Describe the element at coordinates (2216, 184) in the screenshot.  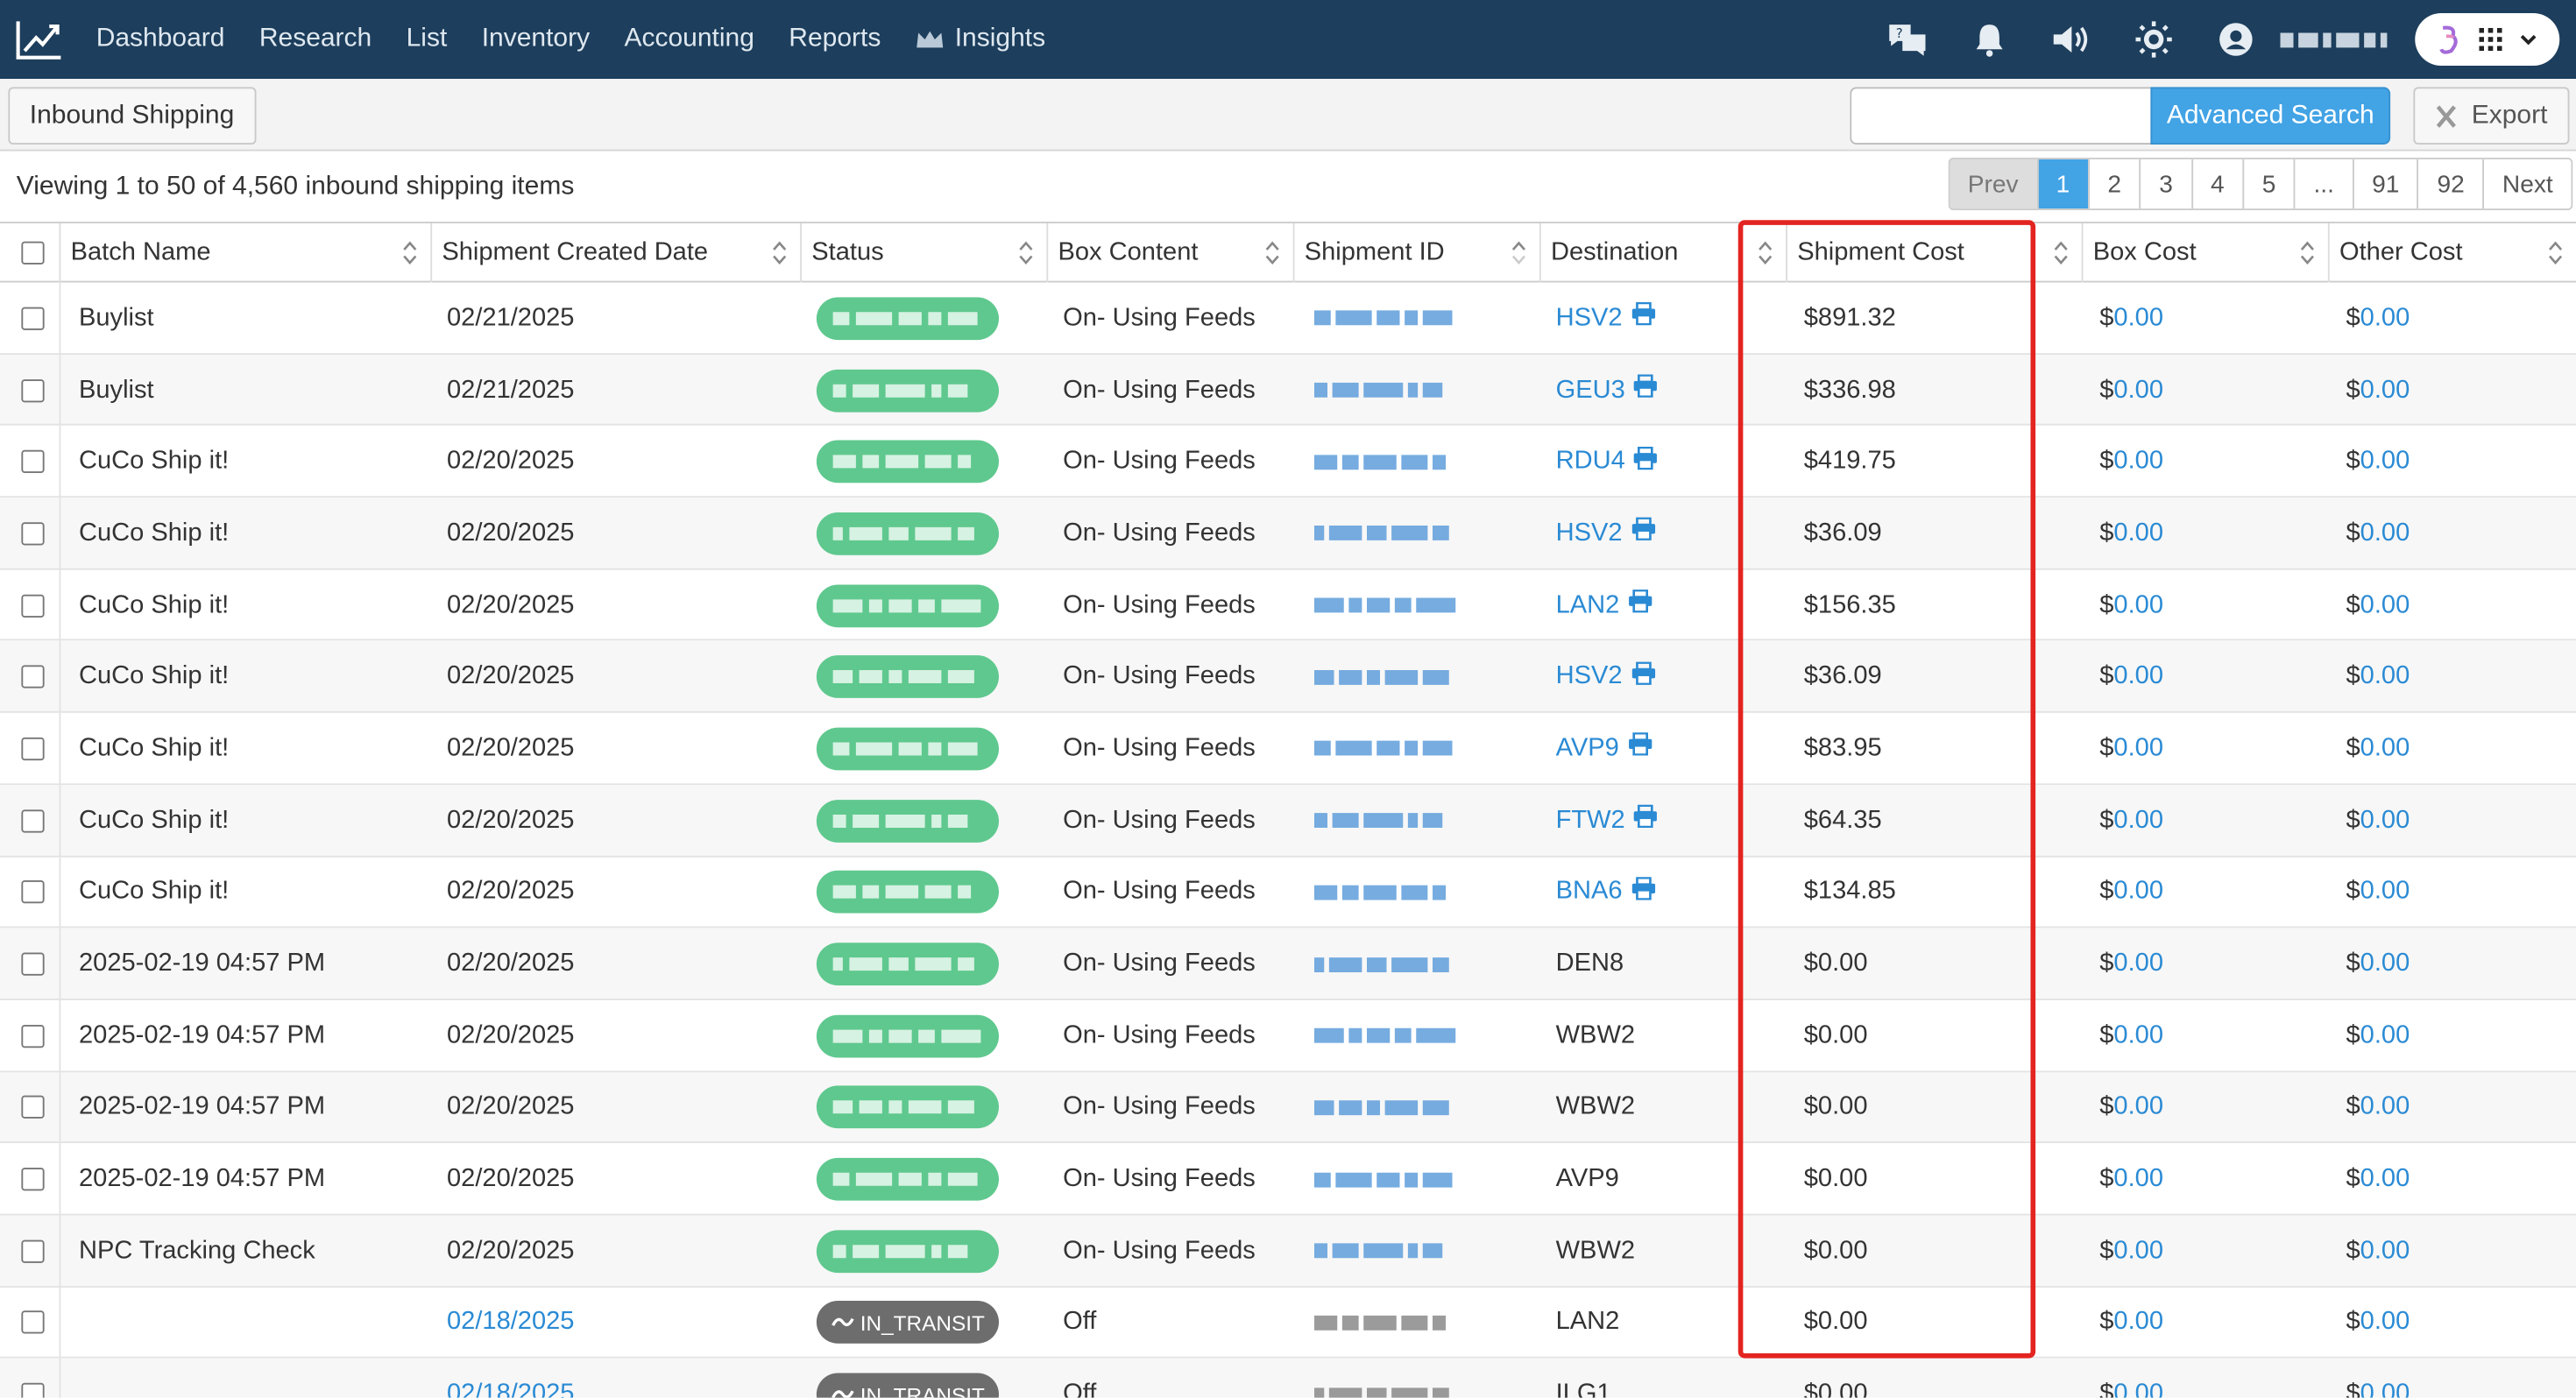
I see `pagination-page: 4` at that location.